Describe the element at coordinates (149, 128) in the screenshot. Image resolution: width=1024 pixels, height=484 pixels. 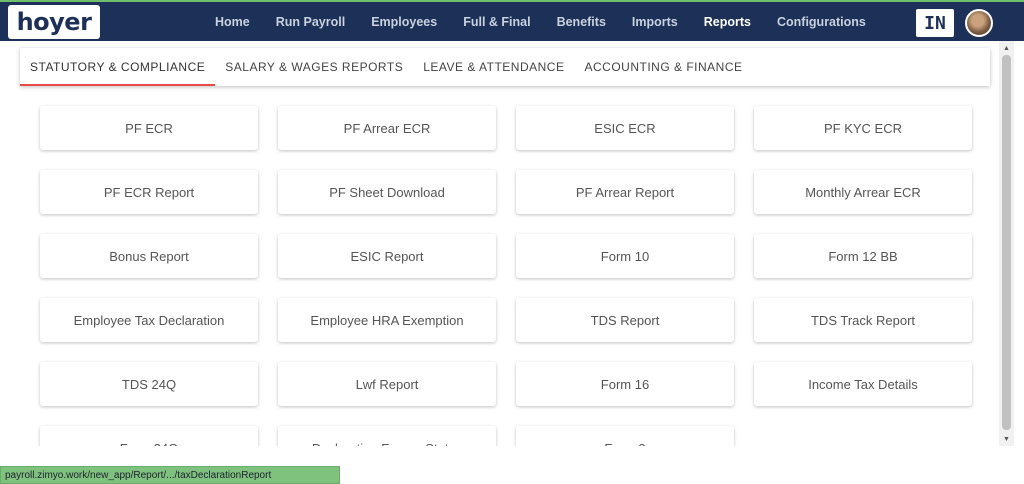
I see `report-card: PF ECR` at that location.